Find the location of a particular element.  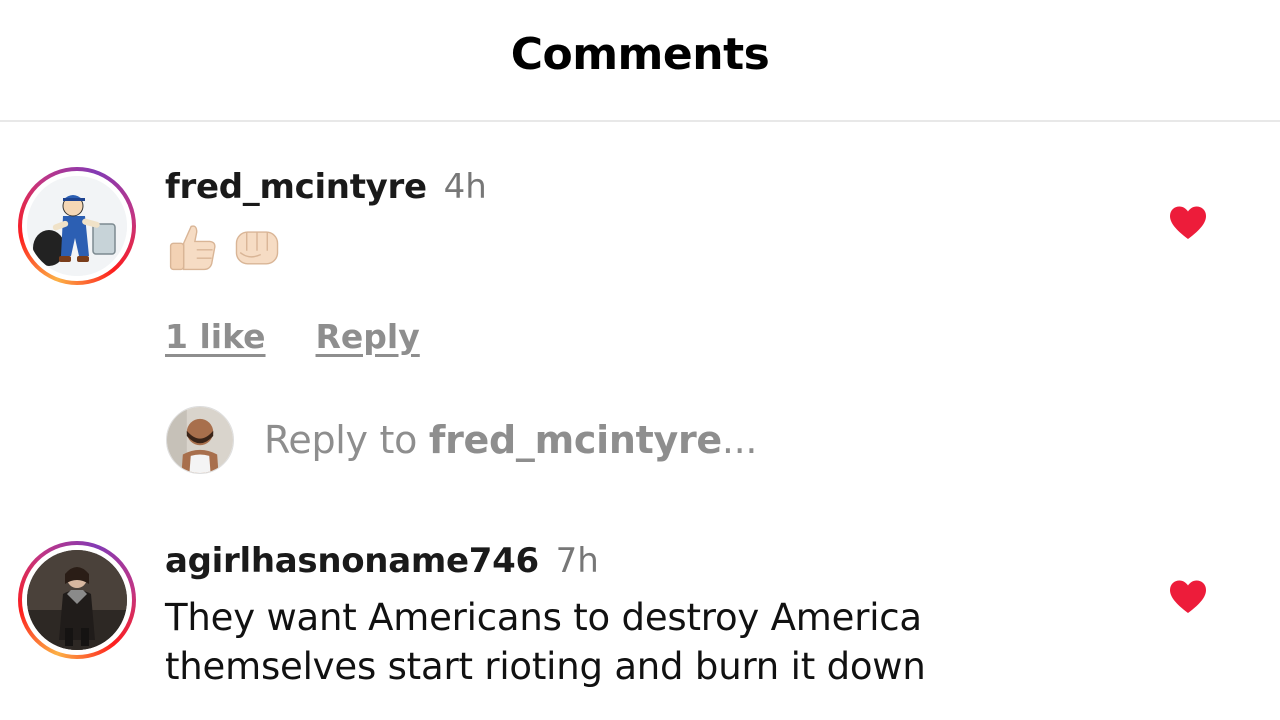

current-user-avatar is located at coordinates (200, 440).